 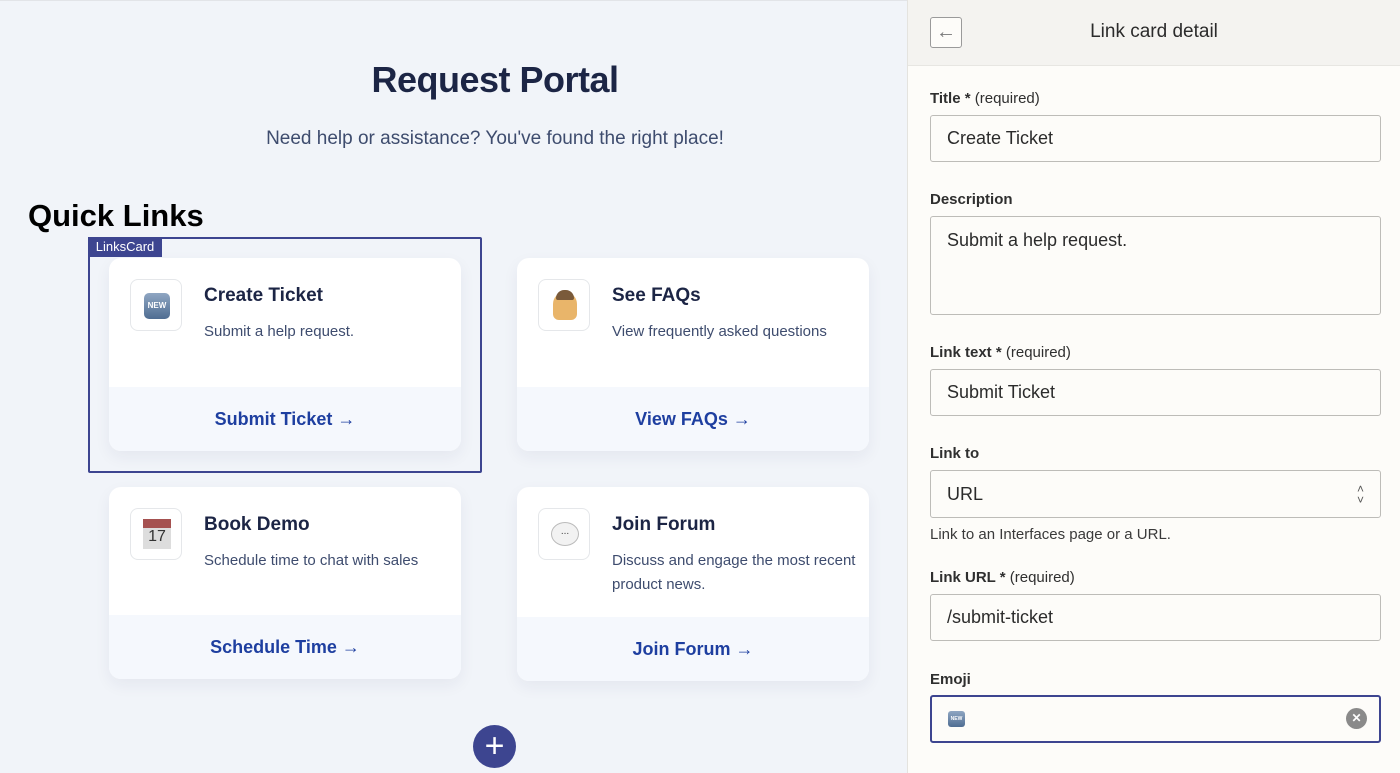 I want to click on selected-component-tag: LinksCard, so click(x=125, y=247).